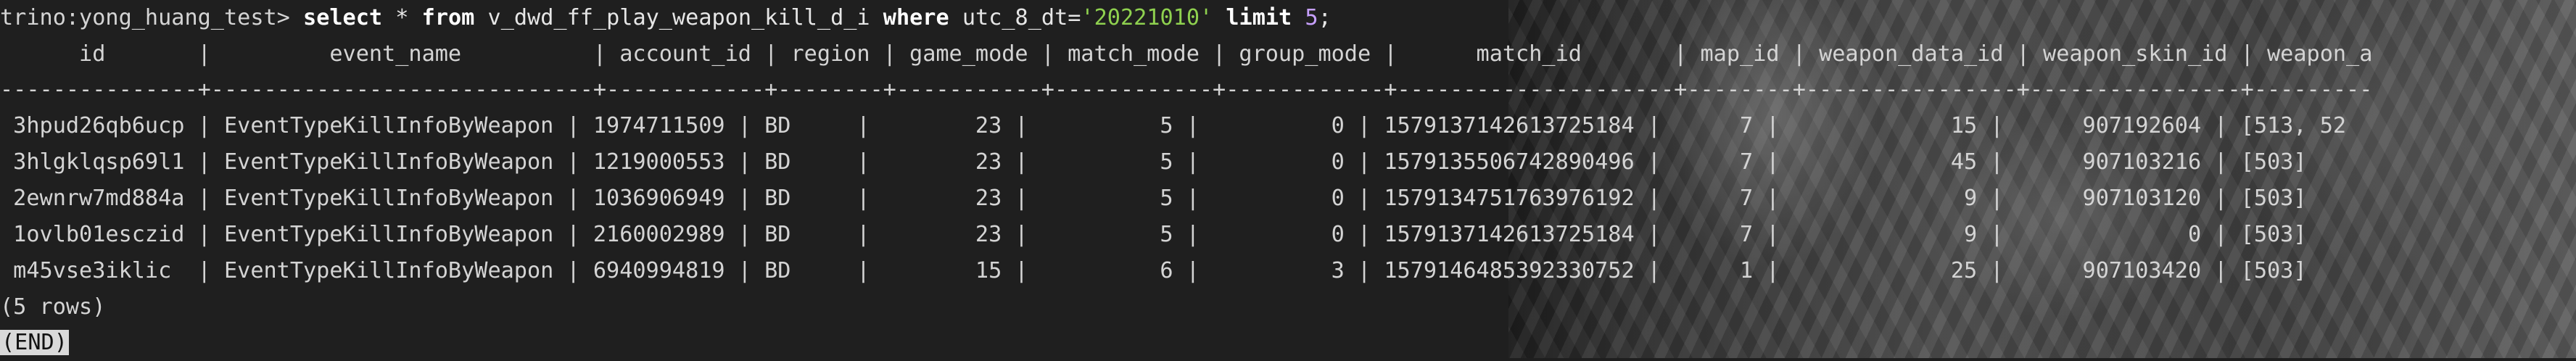 The width and height of the screenshot is (2576, 361). What do you see at coordinates (1021, 17) in the screenshot?
I see `query-condition: utc_8_dt=` at bounding box center [1021, 17].